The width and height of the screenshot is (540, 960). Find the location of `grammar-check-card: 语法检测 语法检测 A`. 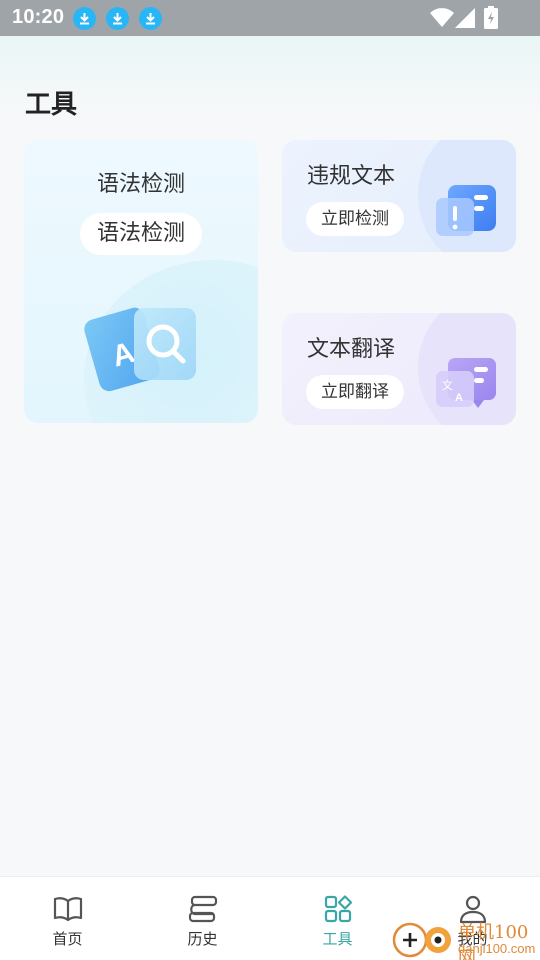

grammar-check-card: 语法检测 语法检测 A is located at coordinates (141, 281).